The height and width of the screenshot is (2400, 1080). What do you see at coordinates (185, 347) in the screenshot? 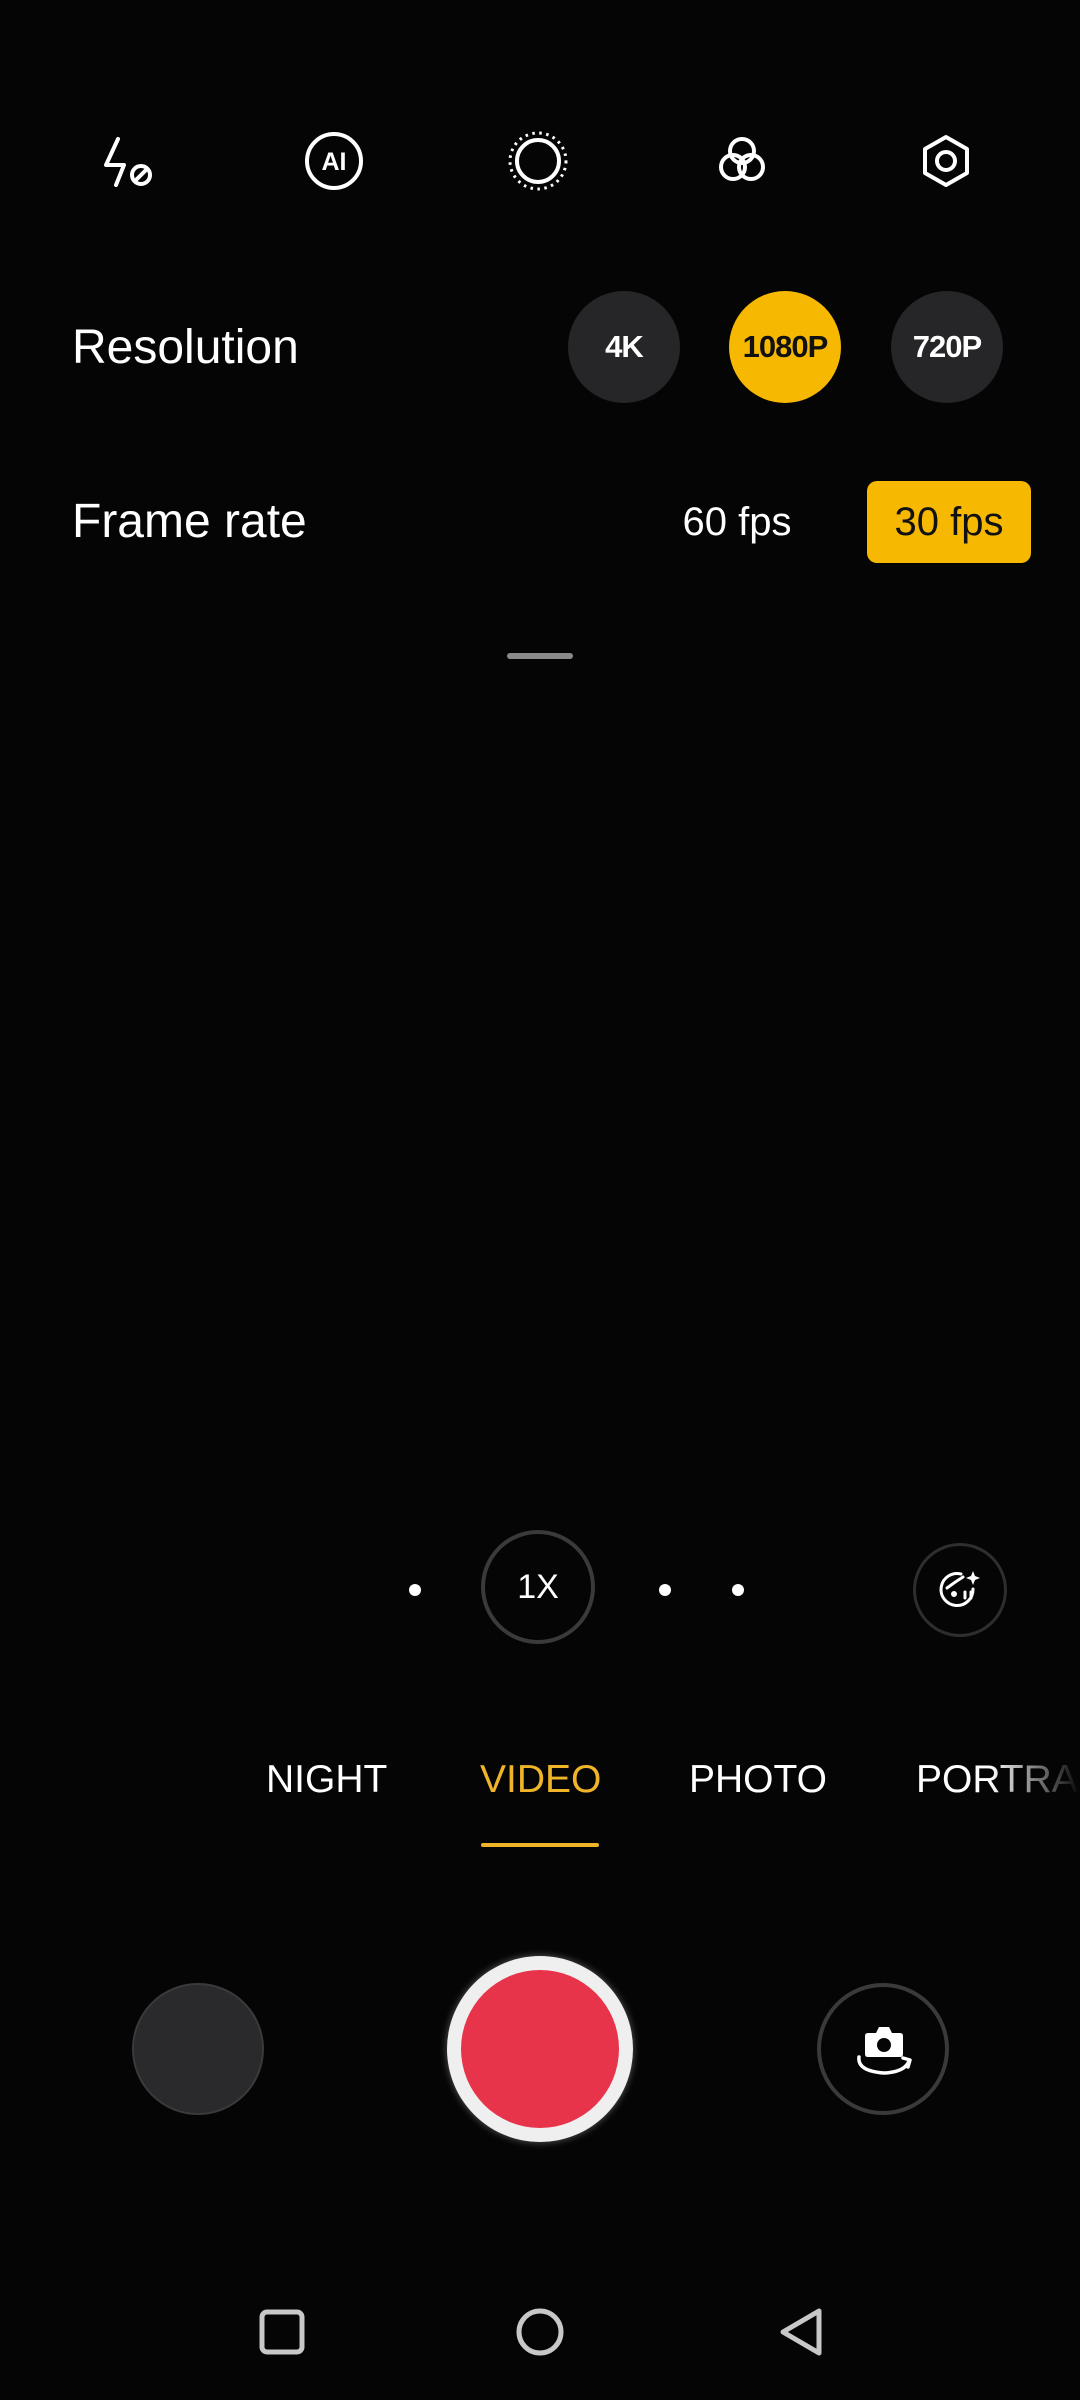
I see `resolution-label: Resolution` at bounding box center [185, 347].